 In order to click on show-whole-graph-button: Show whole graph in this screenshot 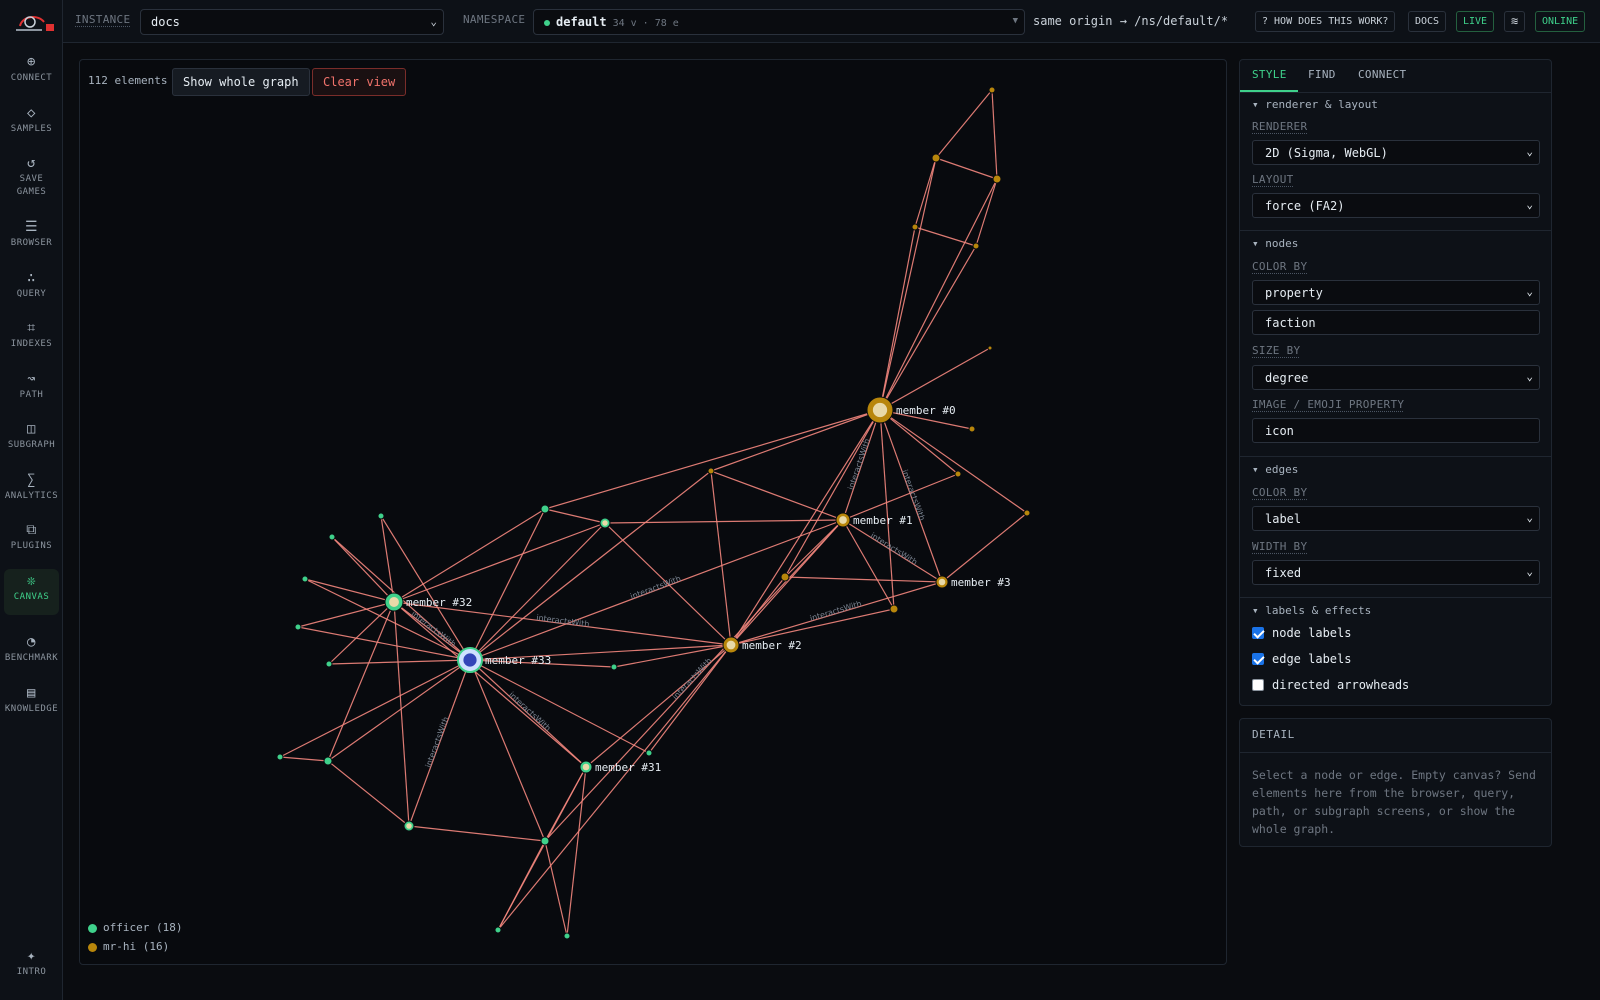, I will do `click(241, 82)`.